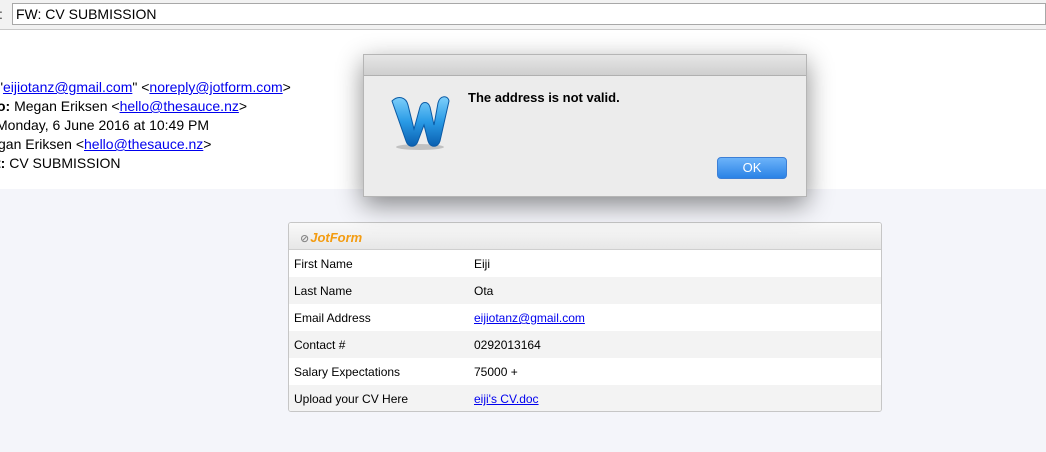  Describe the element at coordinates (320, 345) in the screenshot. I see `row-label: Contact #` at that location.